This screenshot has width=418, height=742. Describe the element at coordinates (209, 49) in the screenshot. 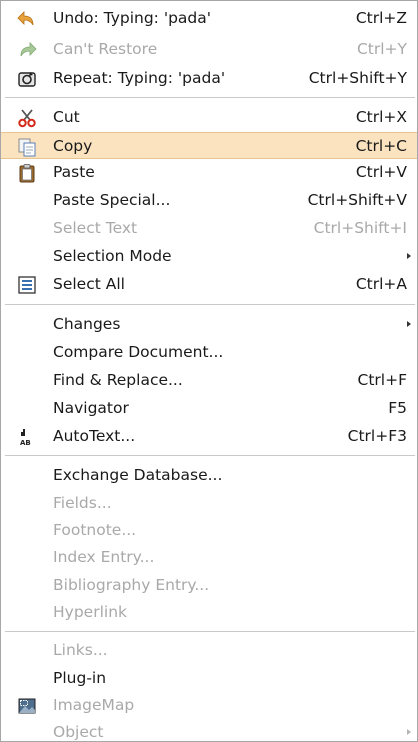

I see `menu-item-cant-restore: Can't Restore Ctrl+Y` at that location.